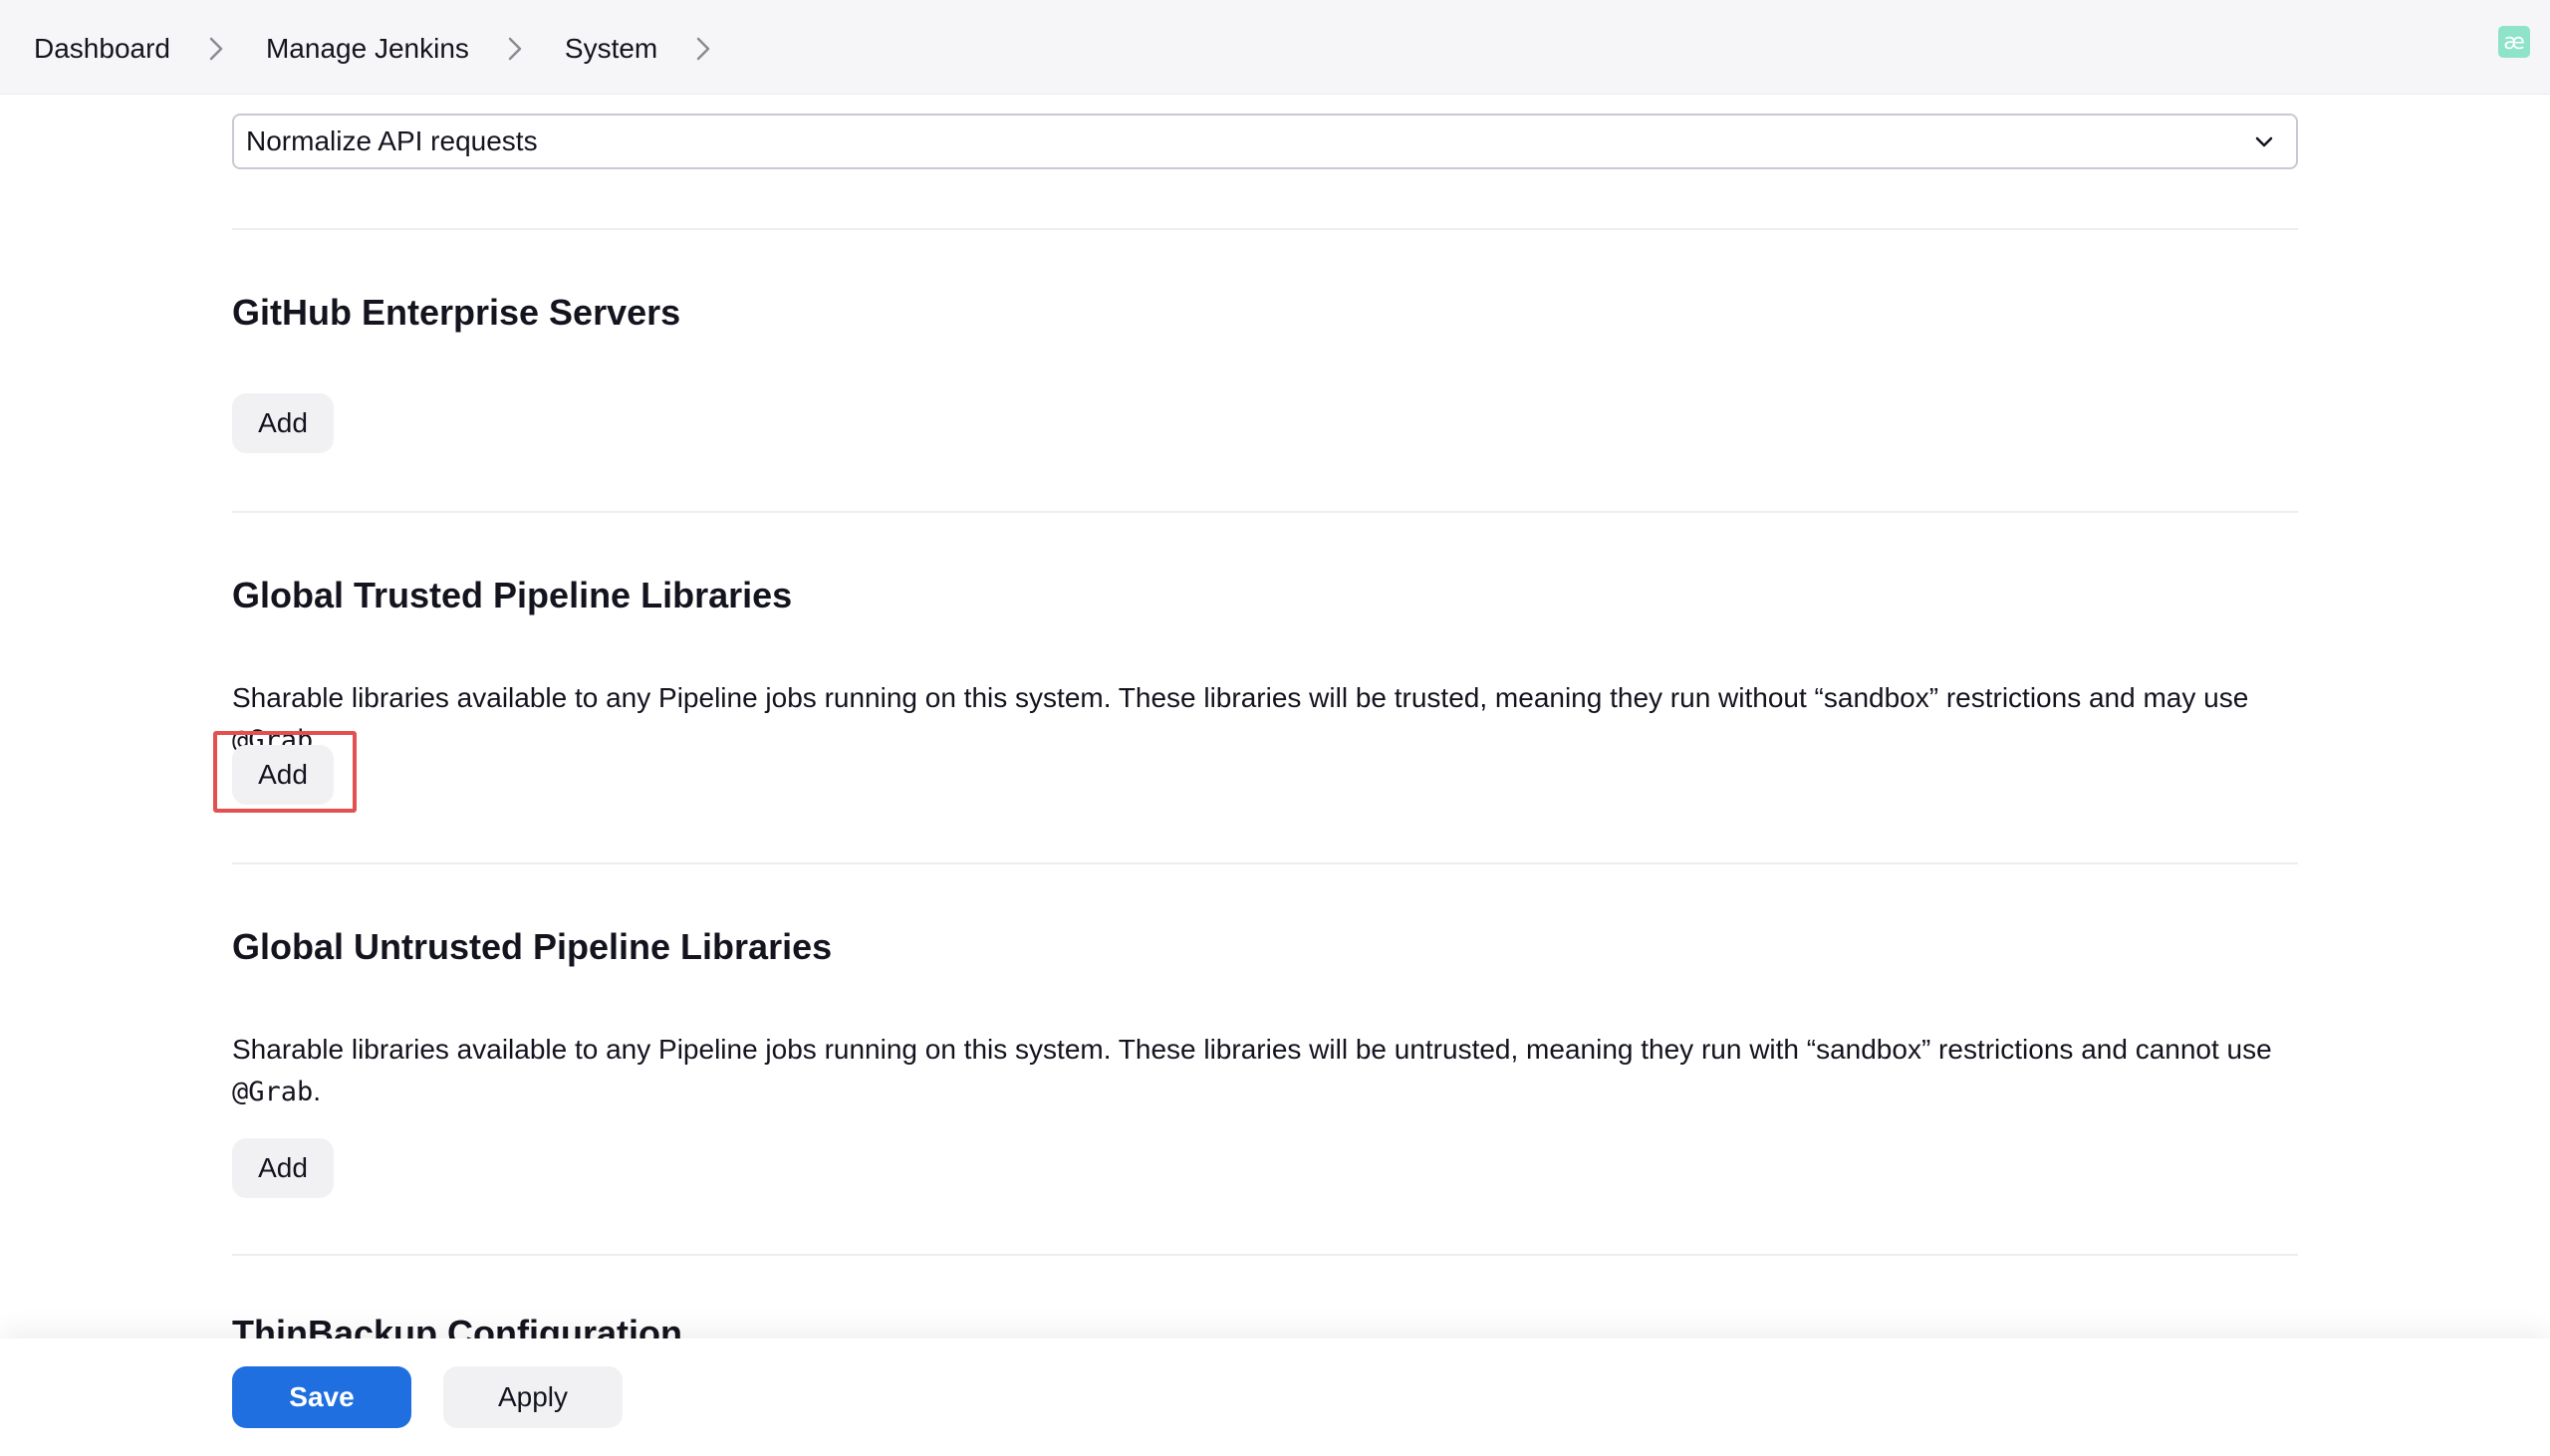 This screenshot has height=1456, width=2550. I want to click on api-normalization-select: Normalize API requests, so click(1265, 141).